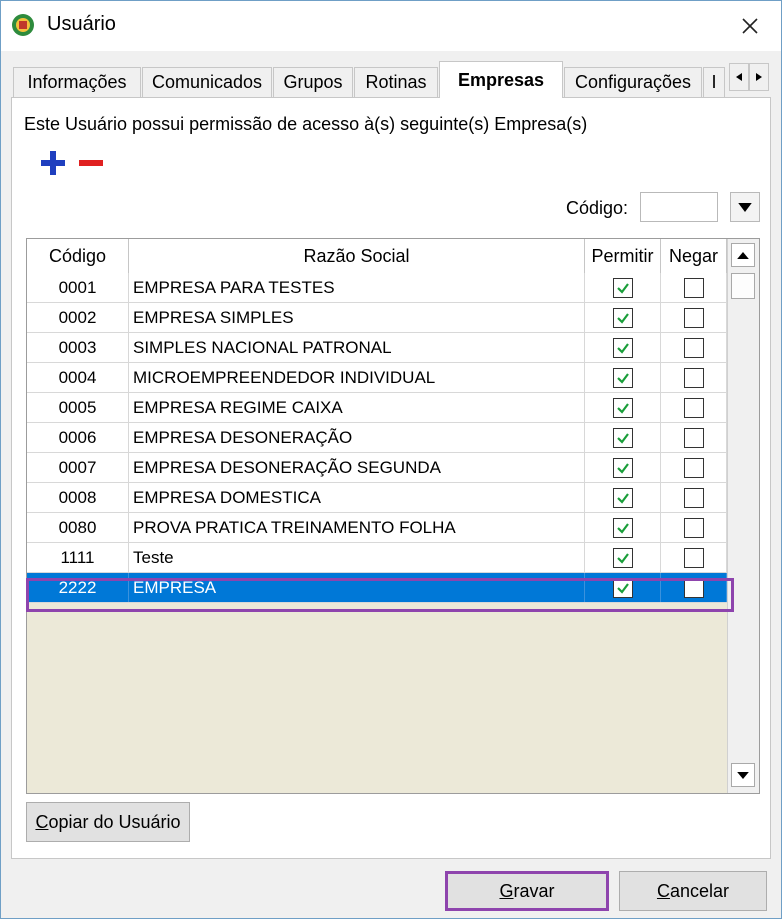 Image resolution: width=782 pixels, height=919 pixels. I want to click on table-row: 0007 EMPRESA DESONERAÇÃO SEGUNDA, so click(377, 468).